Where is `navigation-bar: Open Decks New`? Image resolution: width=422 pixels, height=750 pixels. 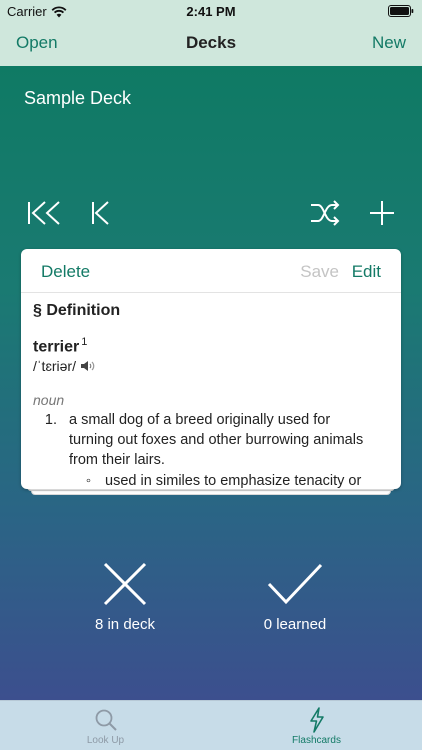
navigation-bar: Open Decks New is located at coordinates (211, 44).